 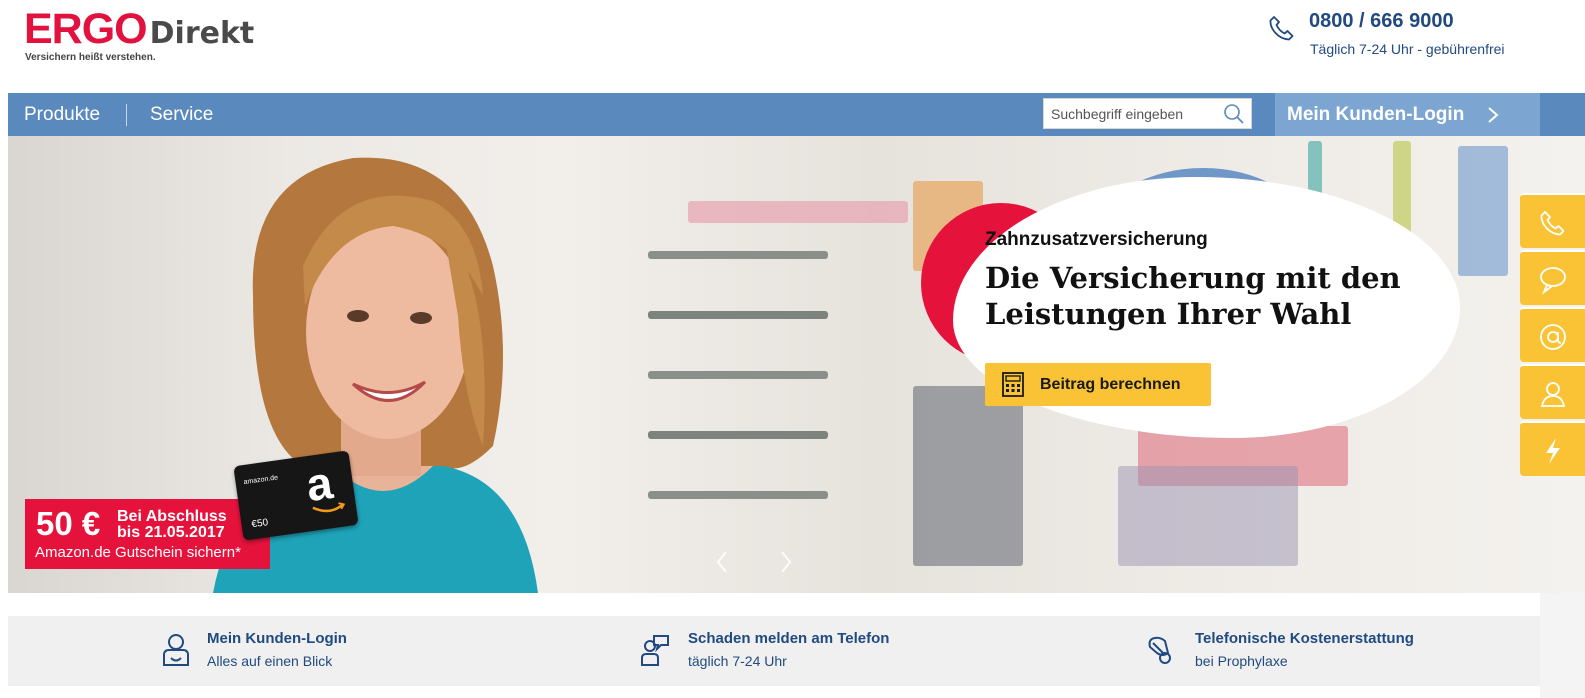 What do you see at coordinates (176, 650) in the screenshot?
I see `user-icon` at bounding box center [176, 650].